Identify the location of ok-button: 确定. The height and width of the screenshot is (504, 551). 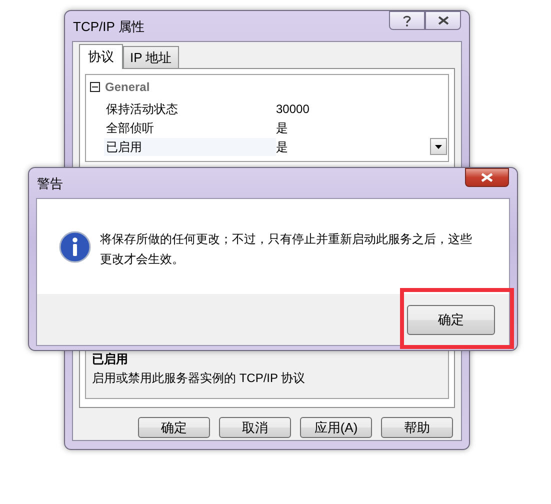
(451, 319).